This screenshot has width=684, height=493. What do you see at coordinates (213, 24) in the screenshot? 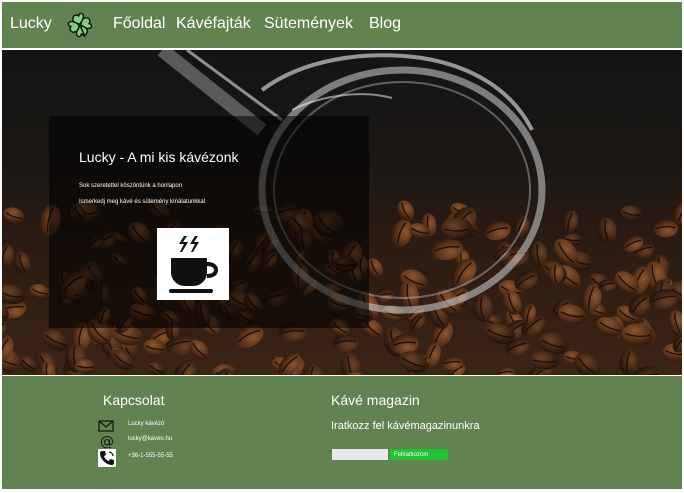
I see `nav-link-kavefajtak: Kávéfajták` at bounding box center [213, 24].